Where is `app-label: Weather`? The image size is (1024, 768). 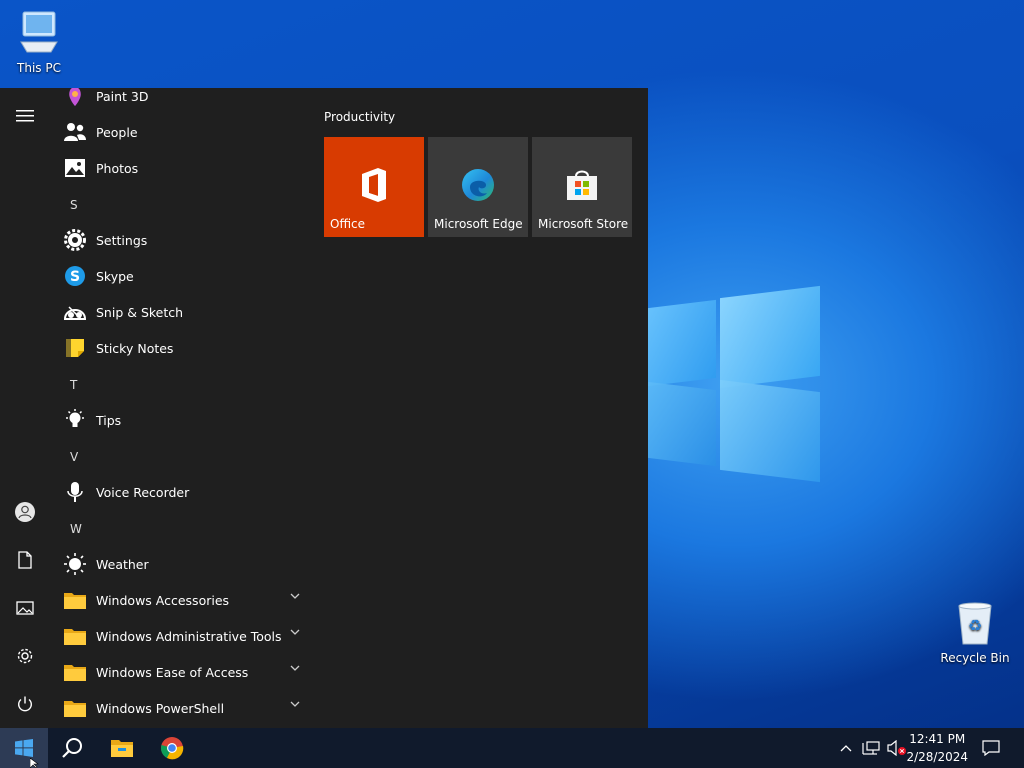 app-label: Weather is located at coordinates (122, 564).